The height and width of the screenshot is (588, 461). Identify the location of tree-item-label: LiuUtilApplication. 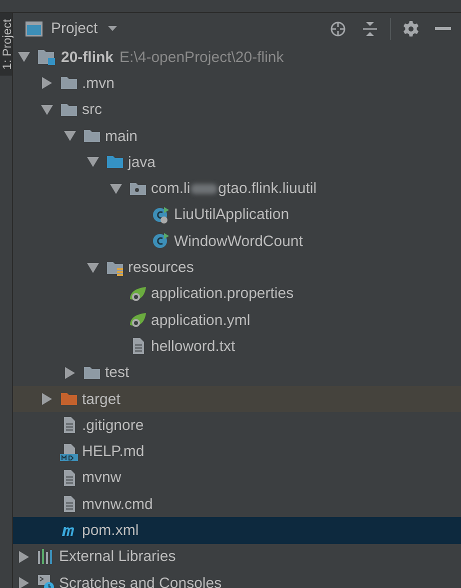
(232, 215).